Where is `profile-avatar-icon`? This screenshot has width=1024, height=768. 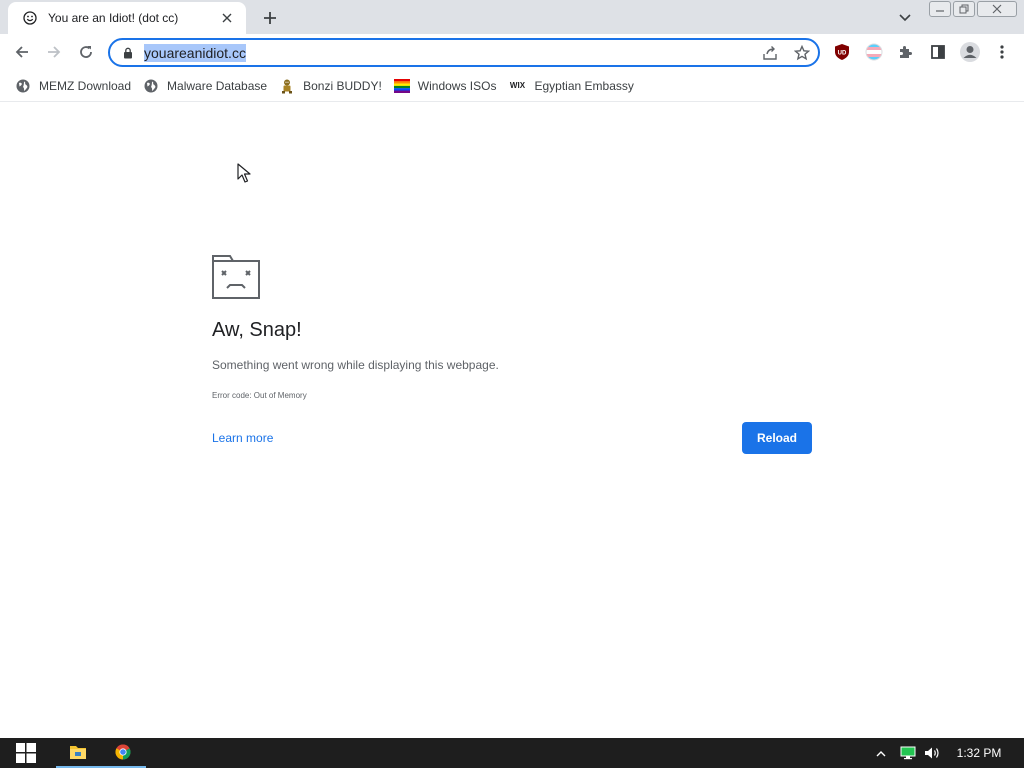 profile-avatar-icon is located at coordinates (970, 52).